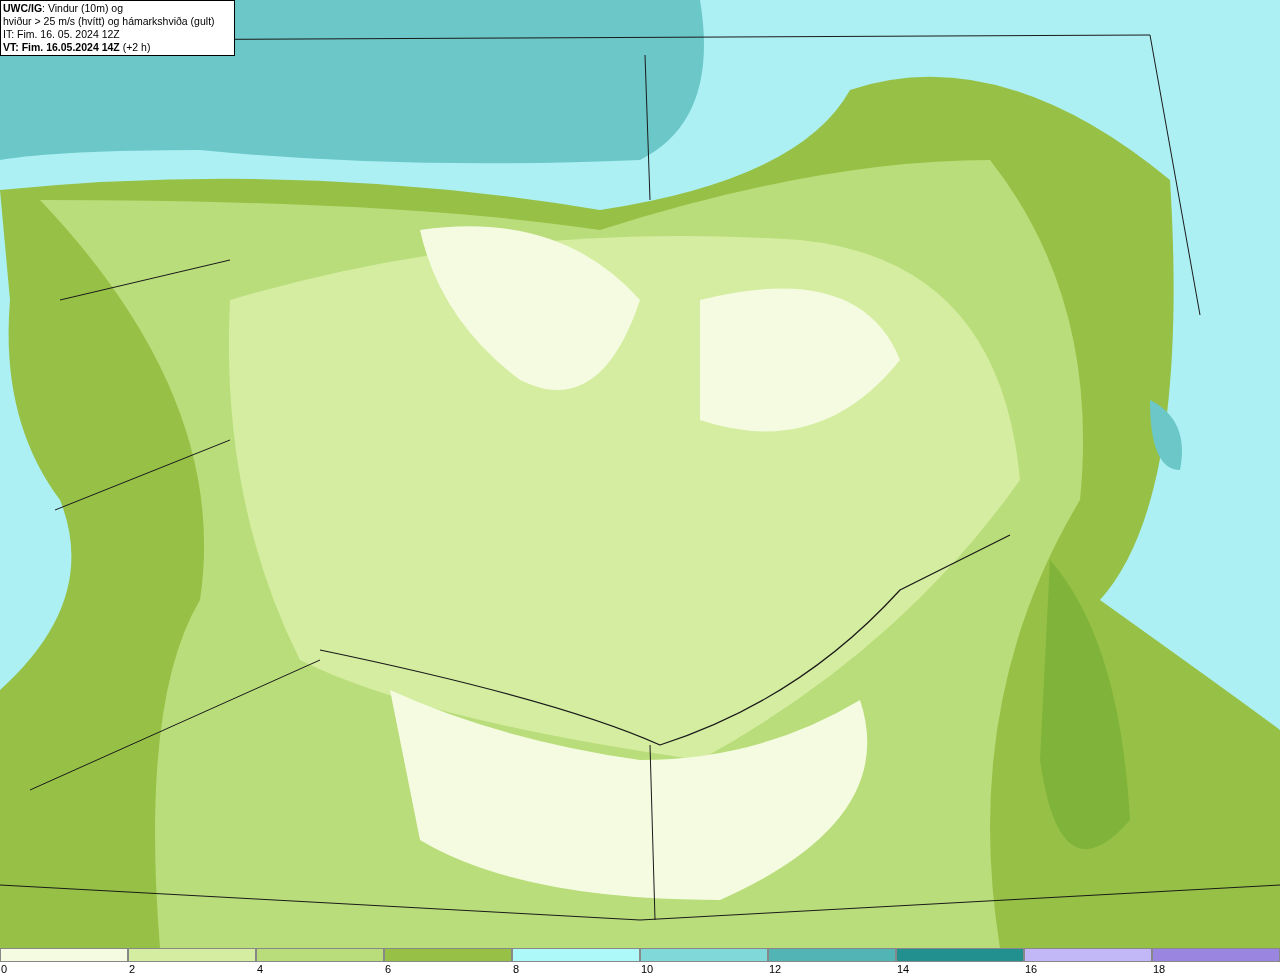 The image size is (1280, 978). Describe the element at coordinates (903, 969) in the screenshot. I see `legend-label: 14` at that location.